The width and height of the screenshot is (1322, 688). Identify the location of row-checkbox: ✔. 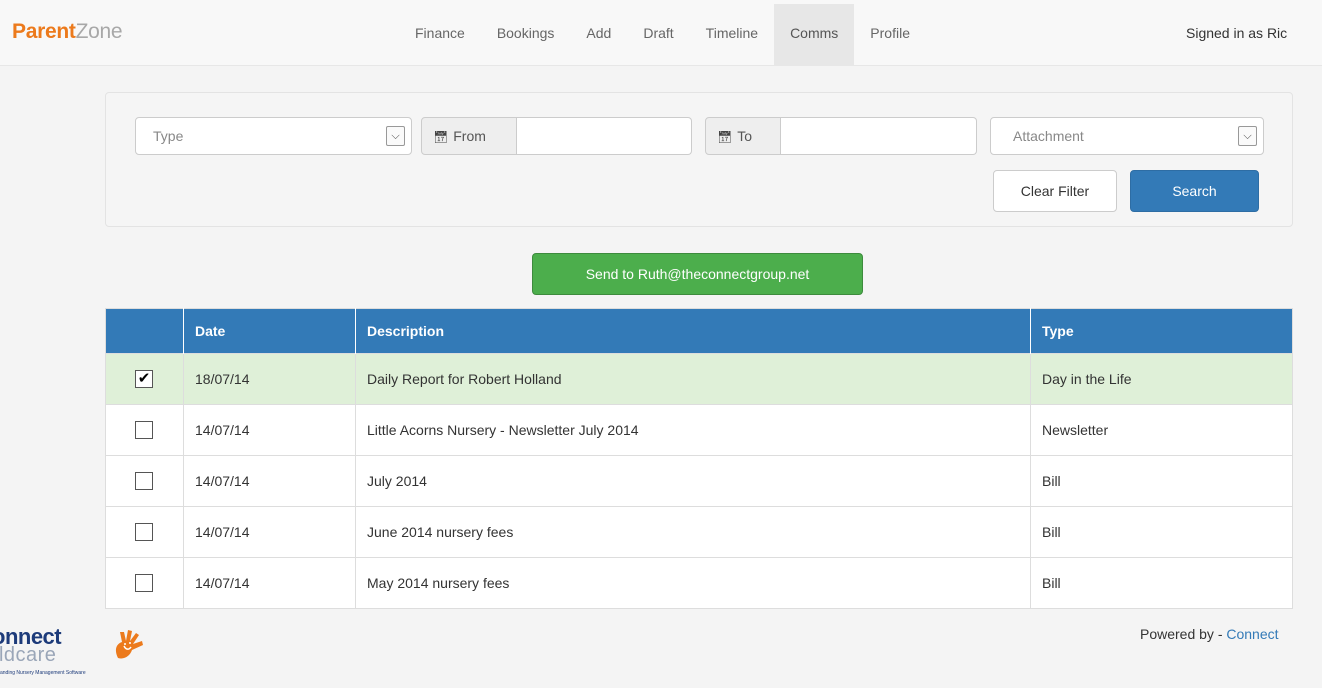
(144, 379).